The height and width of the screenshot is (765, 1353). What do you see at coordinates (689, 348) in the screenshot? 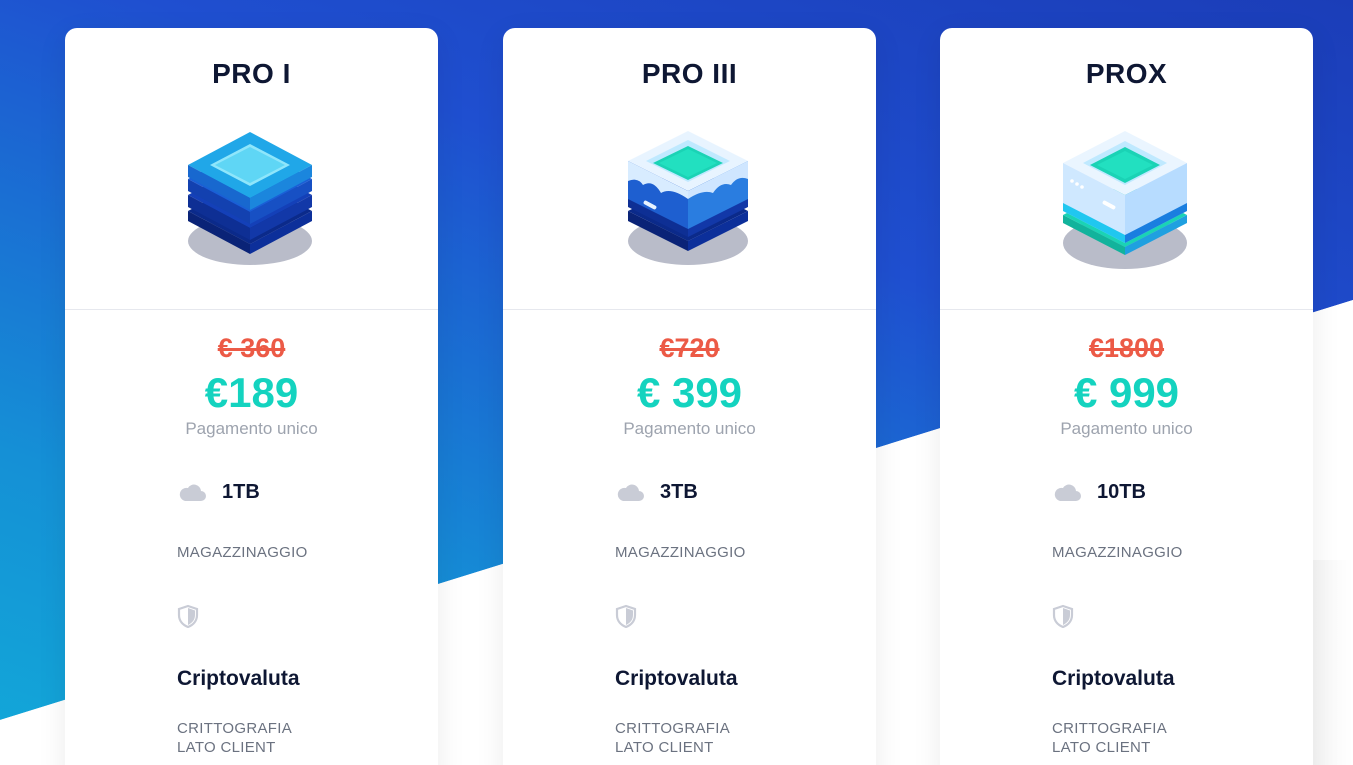
I see `old-price: €720` at bounding box center [689, 348].